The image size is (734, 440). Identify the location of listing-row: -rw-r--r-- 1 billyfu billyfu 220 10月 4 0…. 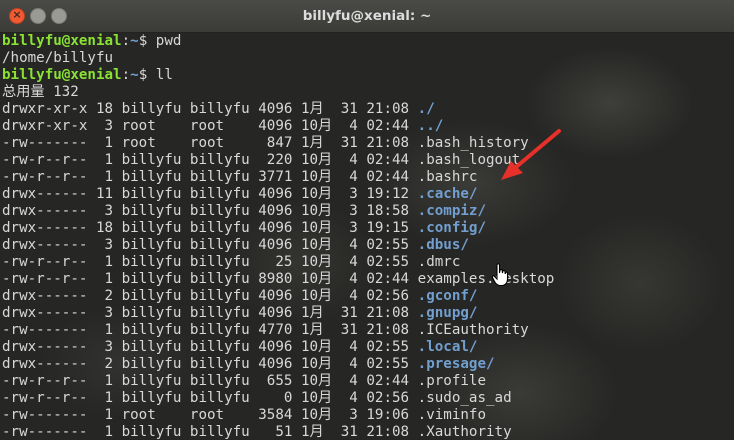
(261, 160).